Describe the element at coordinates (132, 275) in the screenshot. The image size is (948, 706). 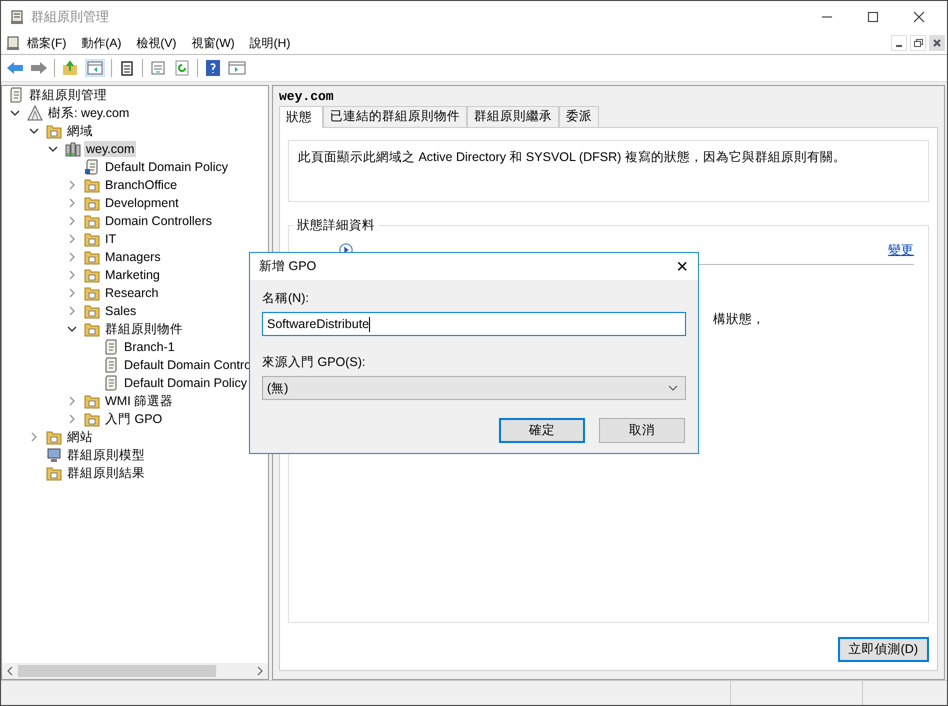
I see `tree-item: Marketing` at that location.